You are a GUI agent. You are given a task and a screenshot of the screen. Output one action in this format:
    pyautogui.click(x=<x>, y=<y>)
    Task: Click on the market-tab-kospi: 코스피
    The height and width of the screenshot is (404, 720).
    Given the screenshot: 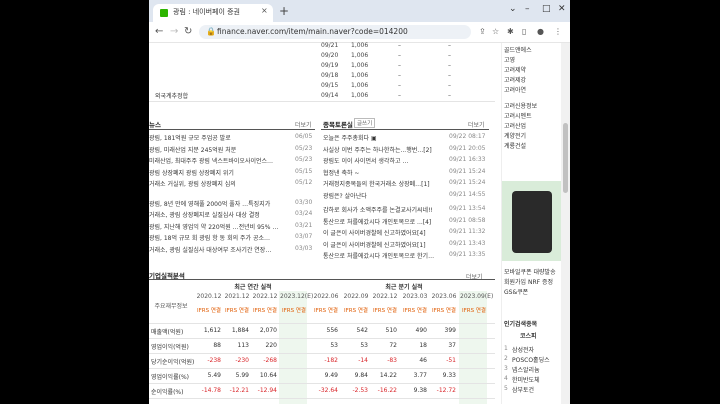 What is the action you would take?
    pyautogui.click(x=528, y=335)
    